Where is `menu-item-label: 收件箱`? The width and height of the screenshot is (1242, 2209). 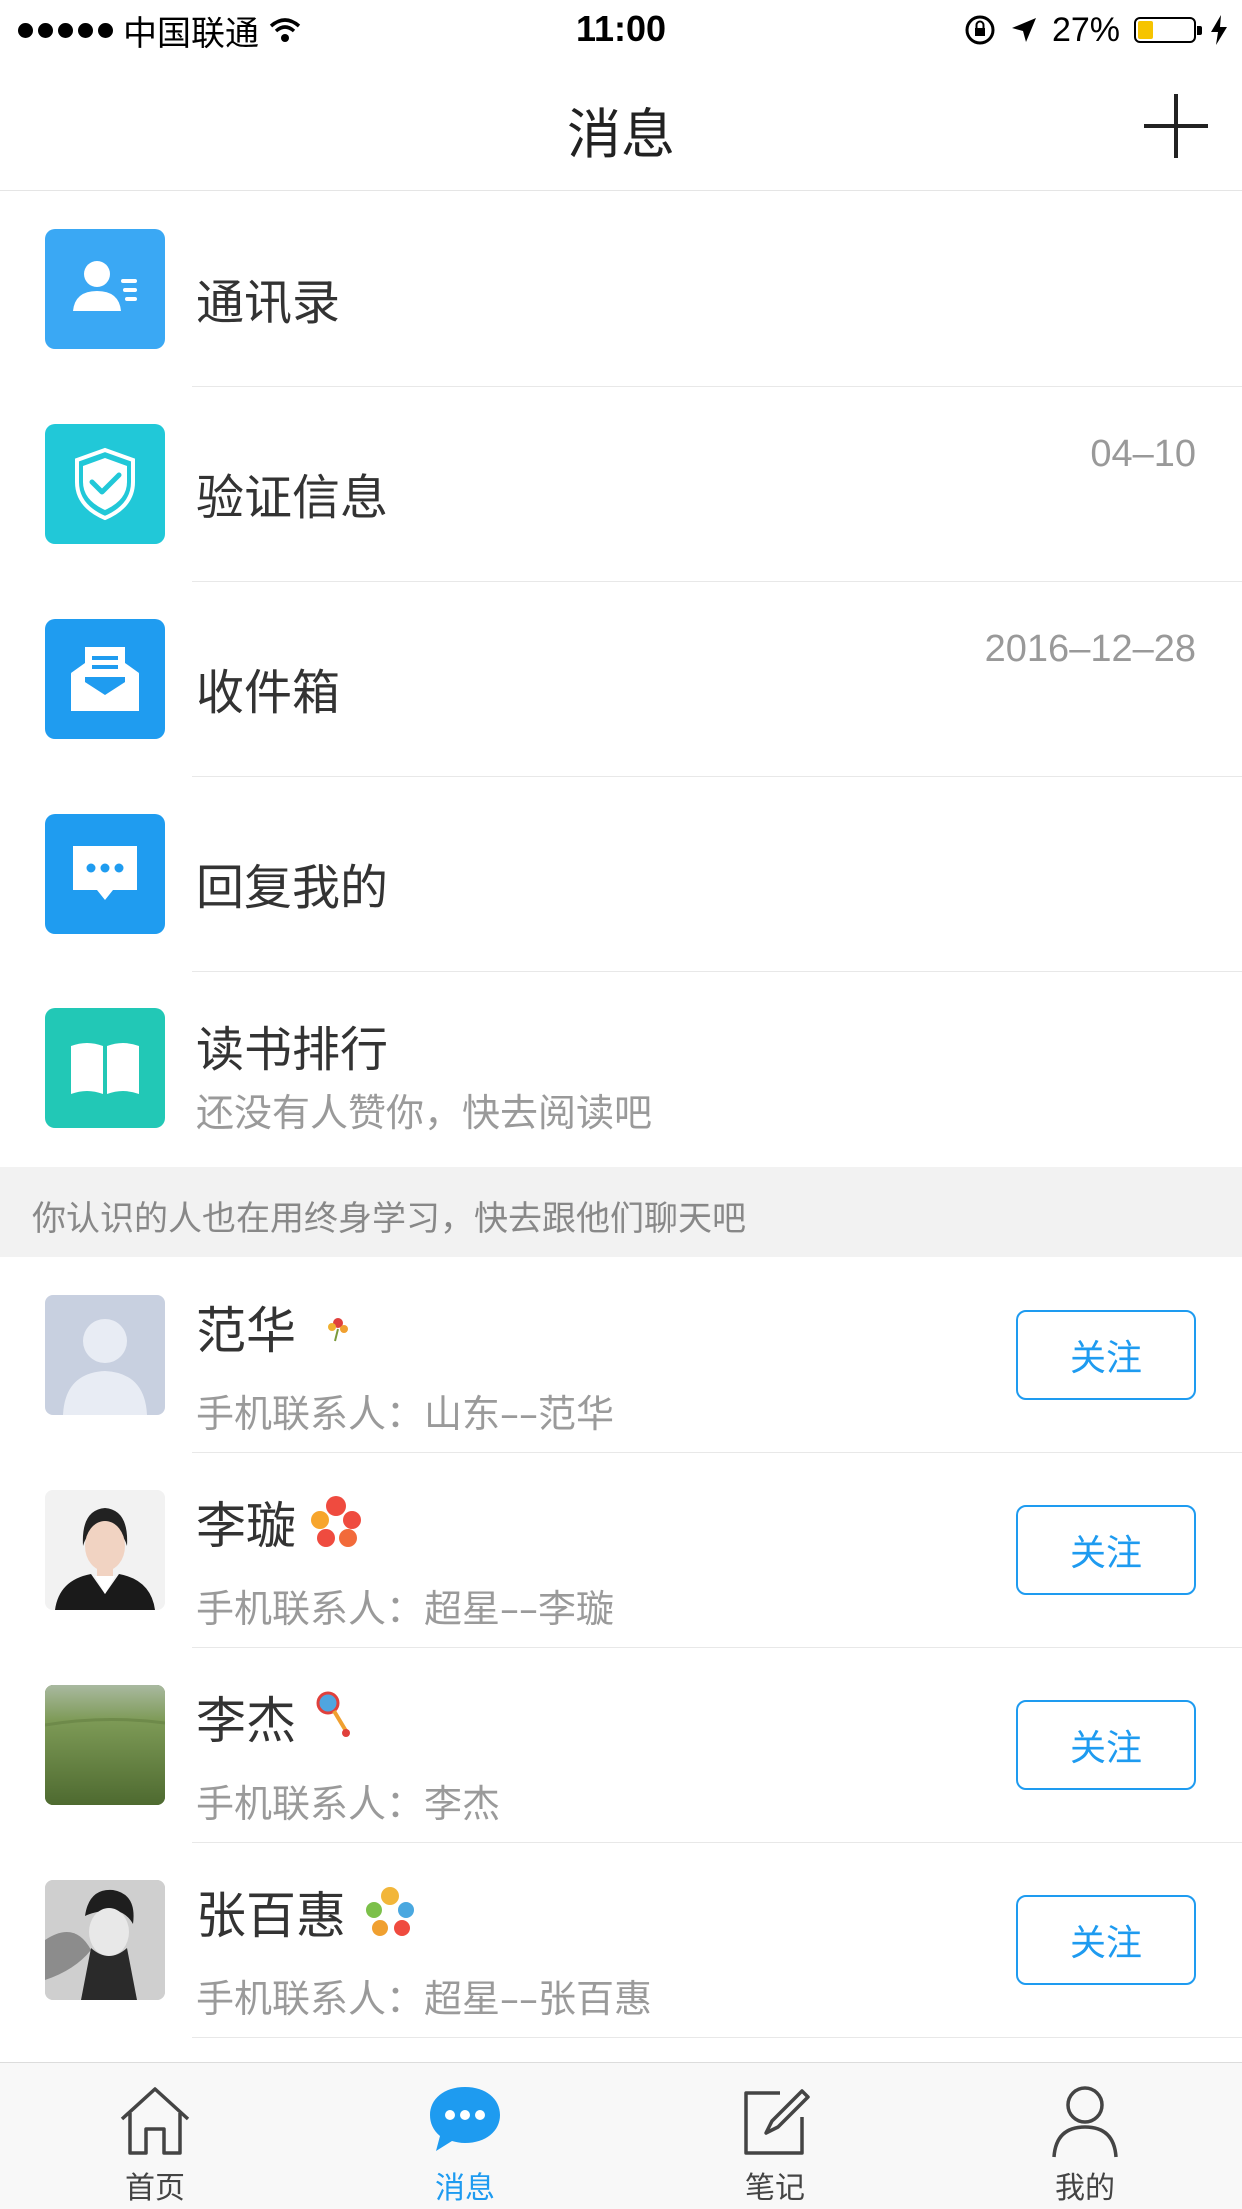
menu-item-label: 收件箱 is located at coordinates (268, 693).